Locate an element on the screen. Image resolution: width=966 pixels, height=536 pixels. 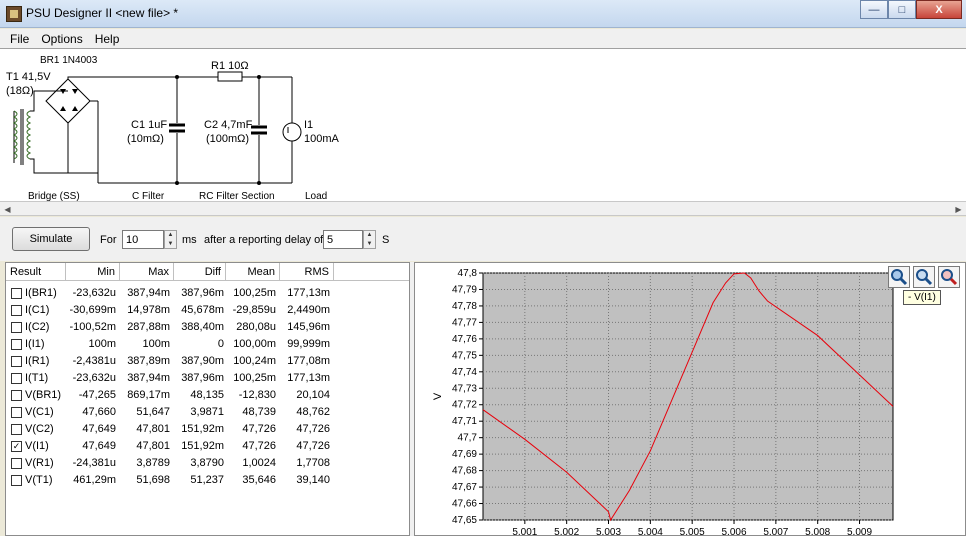
table-row: V(C2) 47,649 47,801 151,92m 47,726 47,726 is located at coordinates (207, 429).